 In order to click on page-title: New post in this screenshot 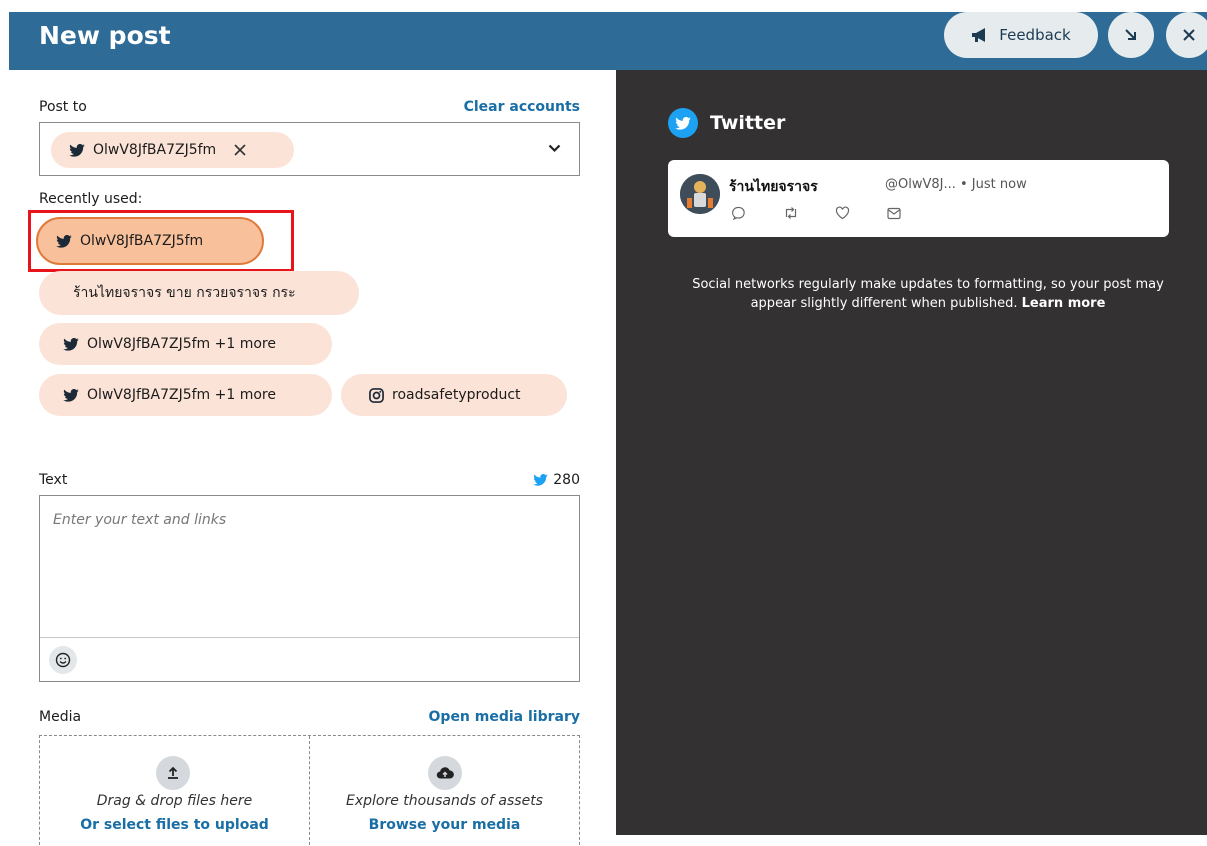, I will do `click(105, 35)`.